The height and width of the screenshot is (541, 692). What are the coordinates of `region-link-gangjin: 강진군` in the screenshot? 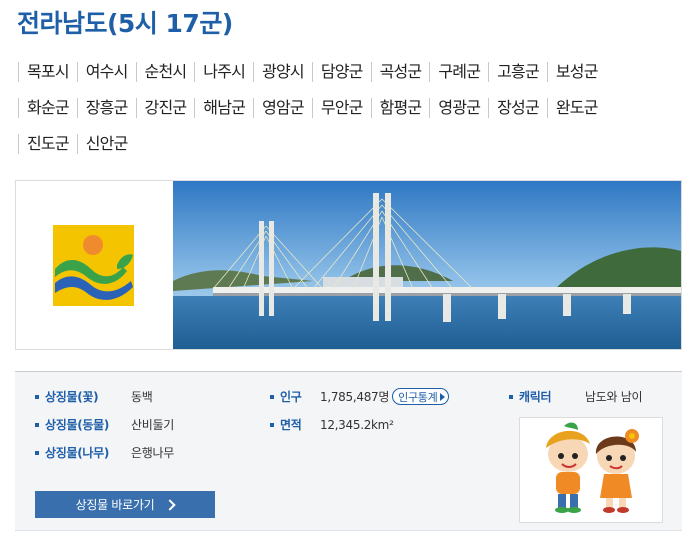 It's located at (165, 108).